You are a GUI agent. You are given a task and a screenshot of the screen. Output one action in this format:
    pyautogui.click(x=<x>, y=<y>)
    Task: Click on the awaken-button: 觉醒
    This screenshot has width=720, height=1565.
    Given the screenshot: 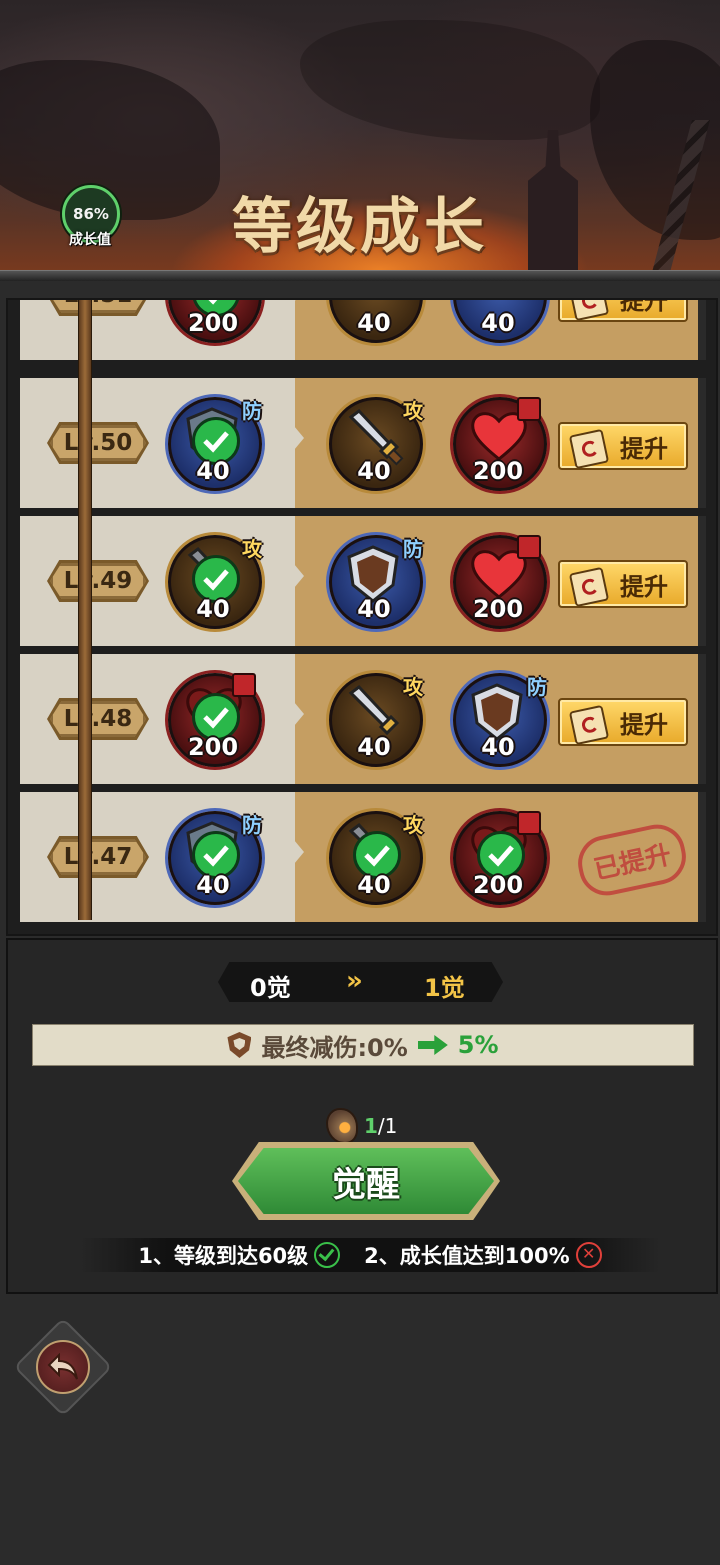 What is the action you would take?
    pyautogui.click(x=366, y=1181)
    